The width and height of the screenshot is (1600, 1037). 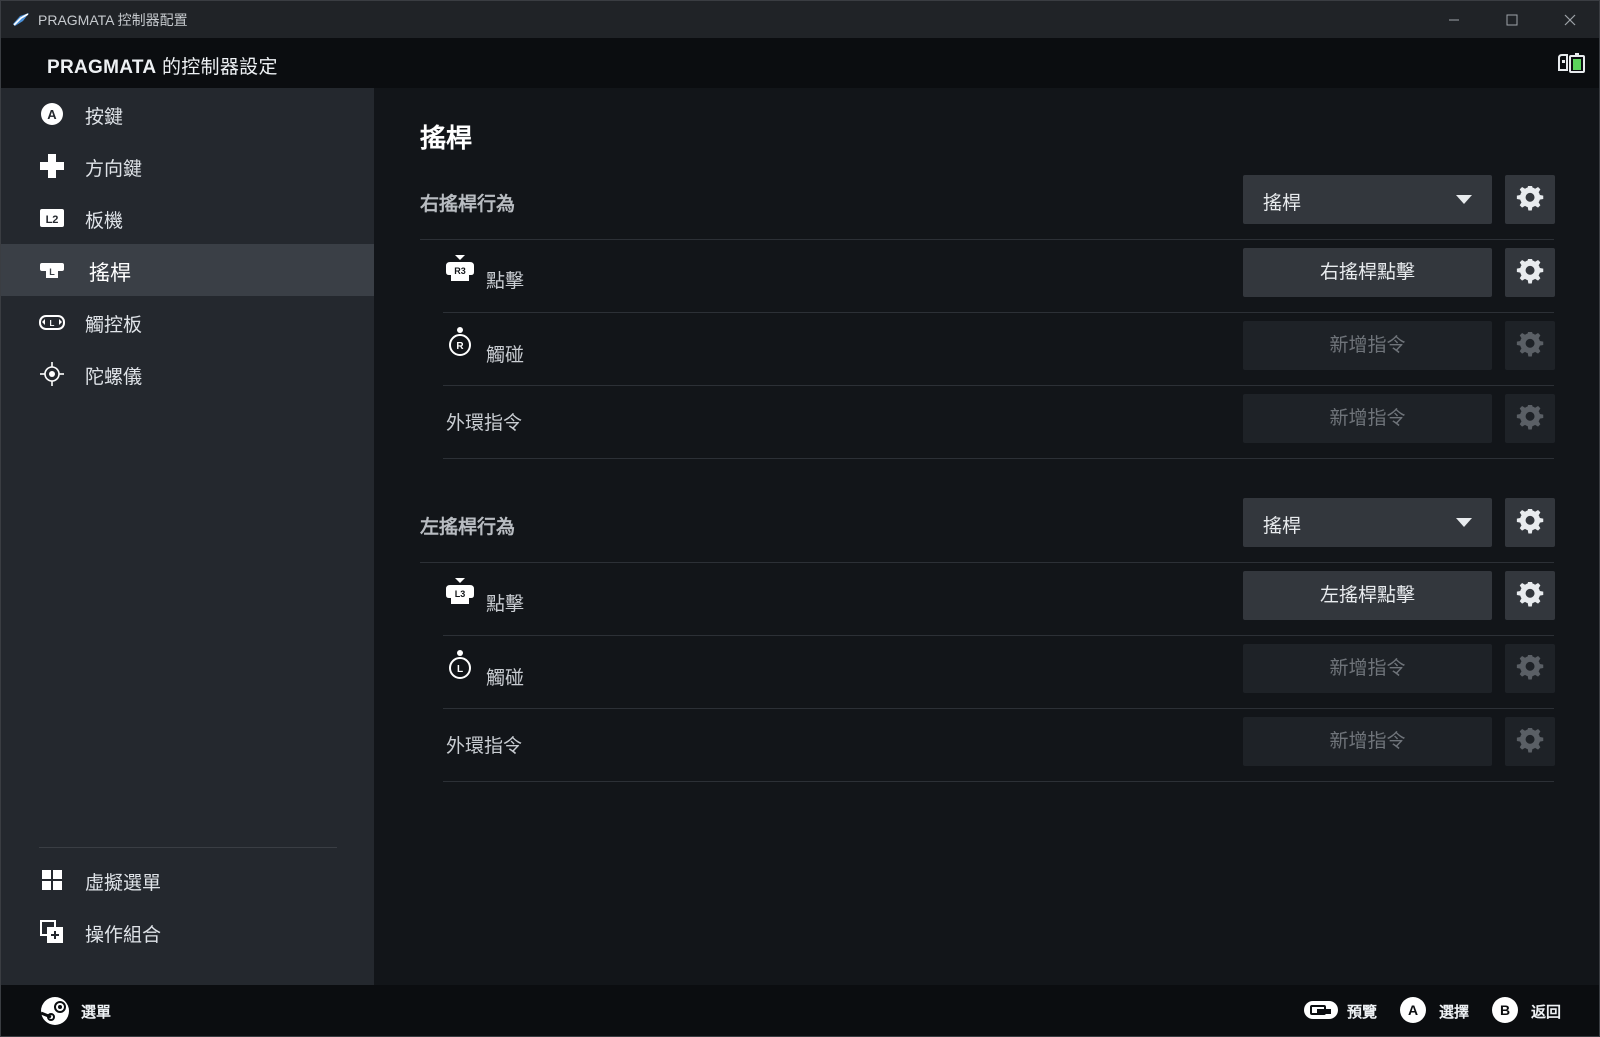 What do you see at coordinates (1321, 1010) in the screenshot?
I see `view-button-icon` at bounding box center [1321, 1010].